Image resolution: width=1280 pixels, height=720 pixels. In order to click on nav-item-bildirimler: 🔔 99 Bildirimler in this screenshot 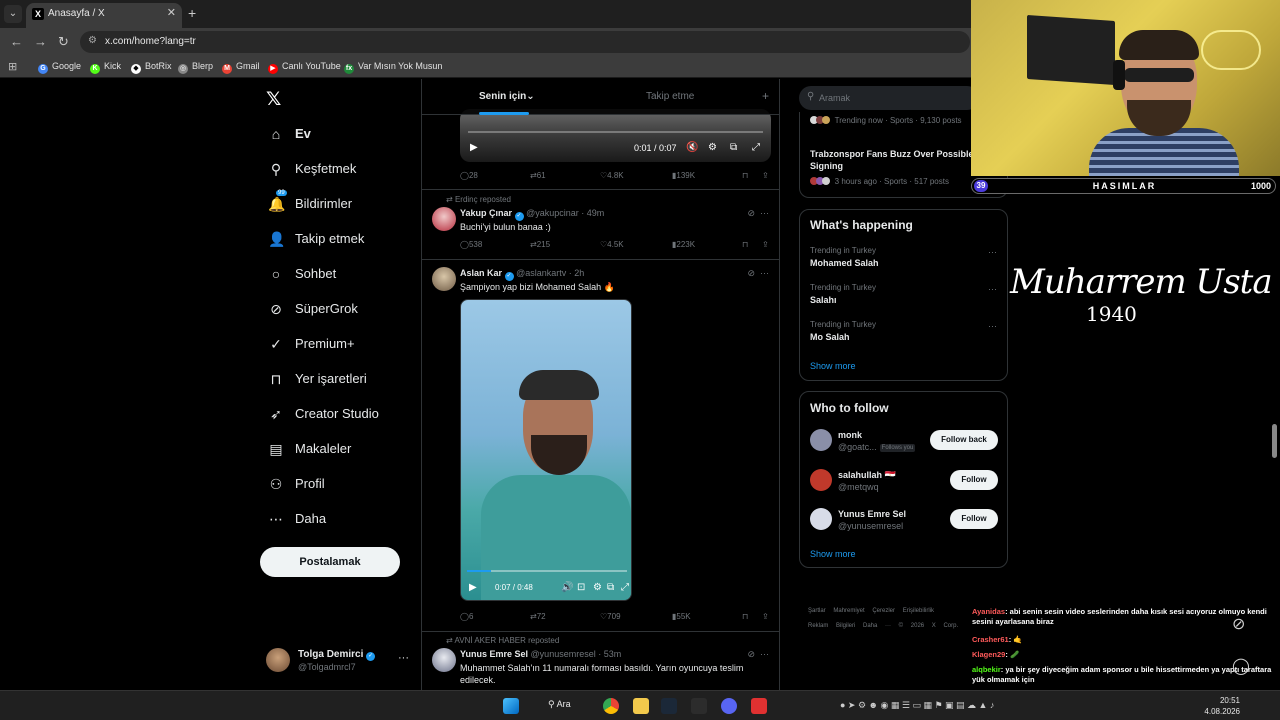, I will do `click(338, 204)`.